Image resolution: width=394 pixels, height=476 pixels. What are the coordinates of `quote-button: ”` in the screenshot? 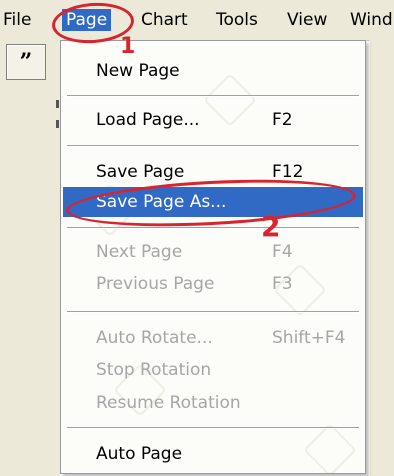 It's located at (26, 62).